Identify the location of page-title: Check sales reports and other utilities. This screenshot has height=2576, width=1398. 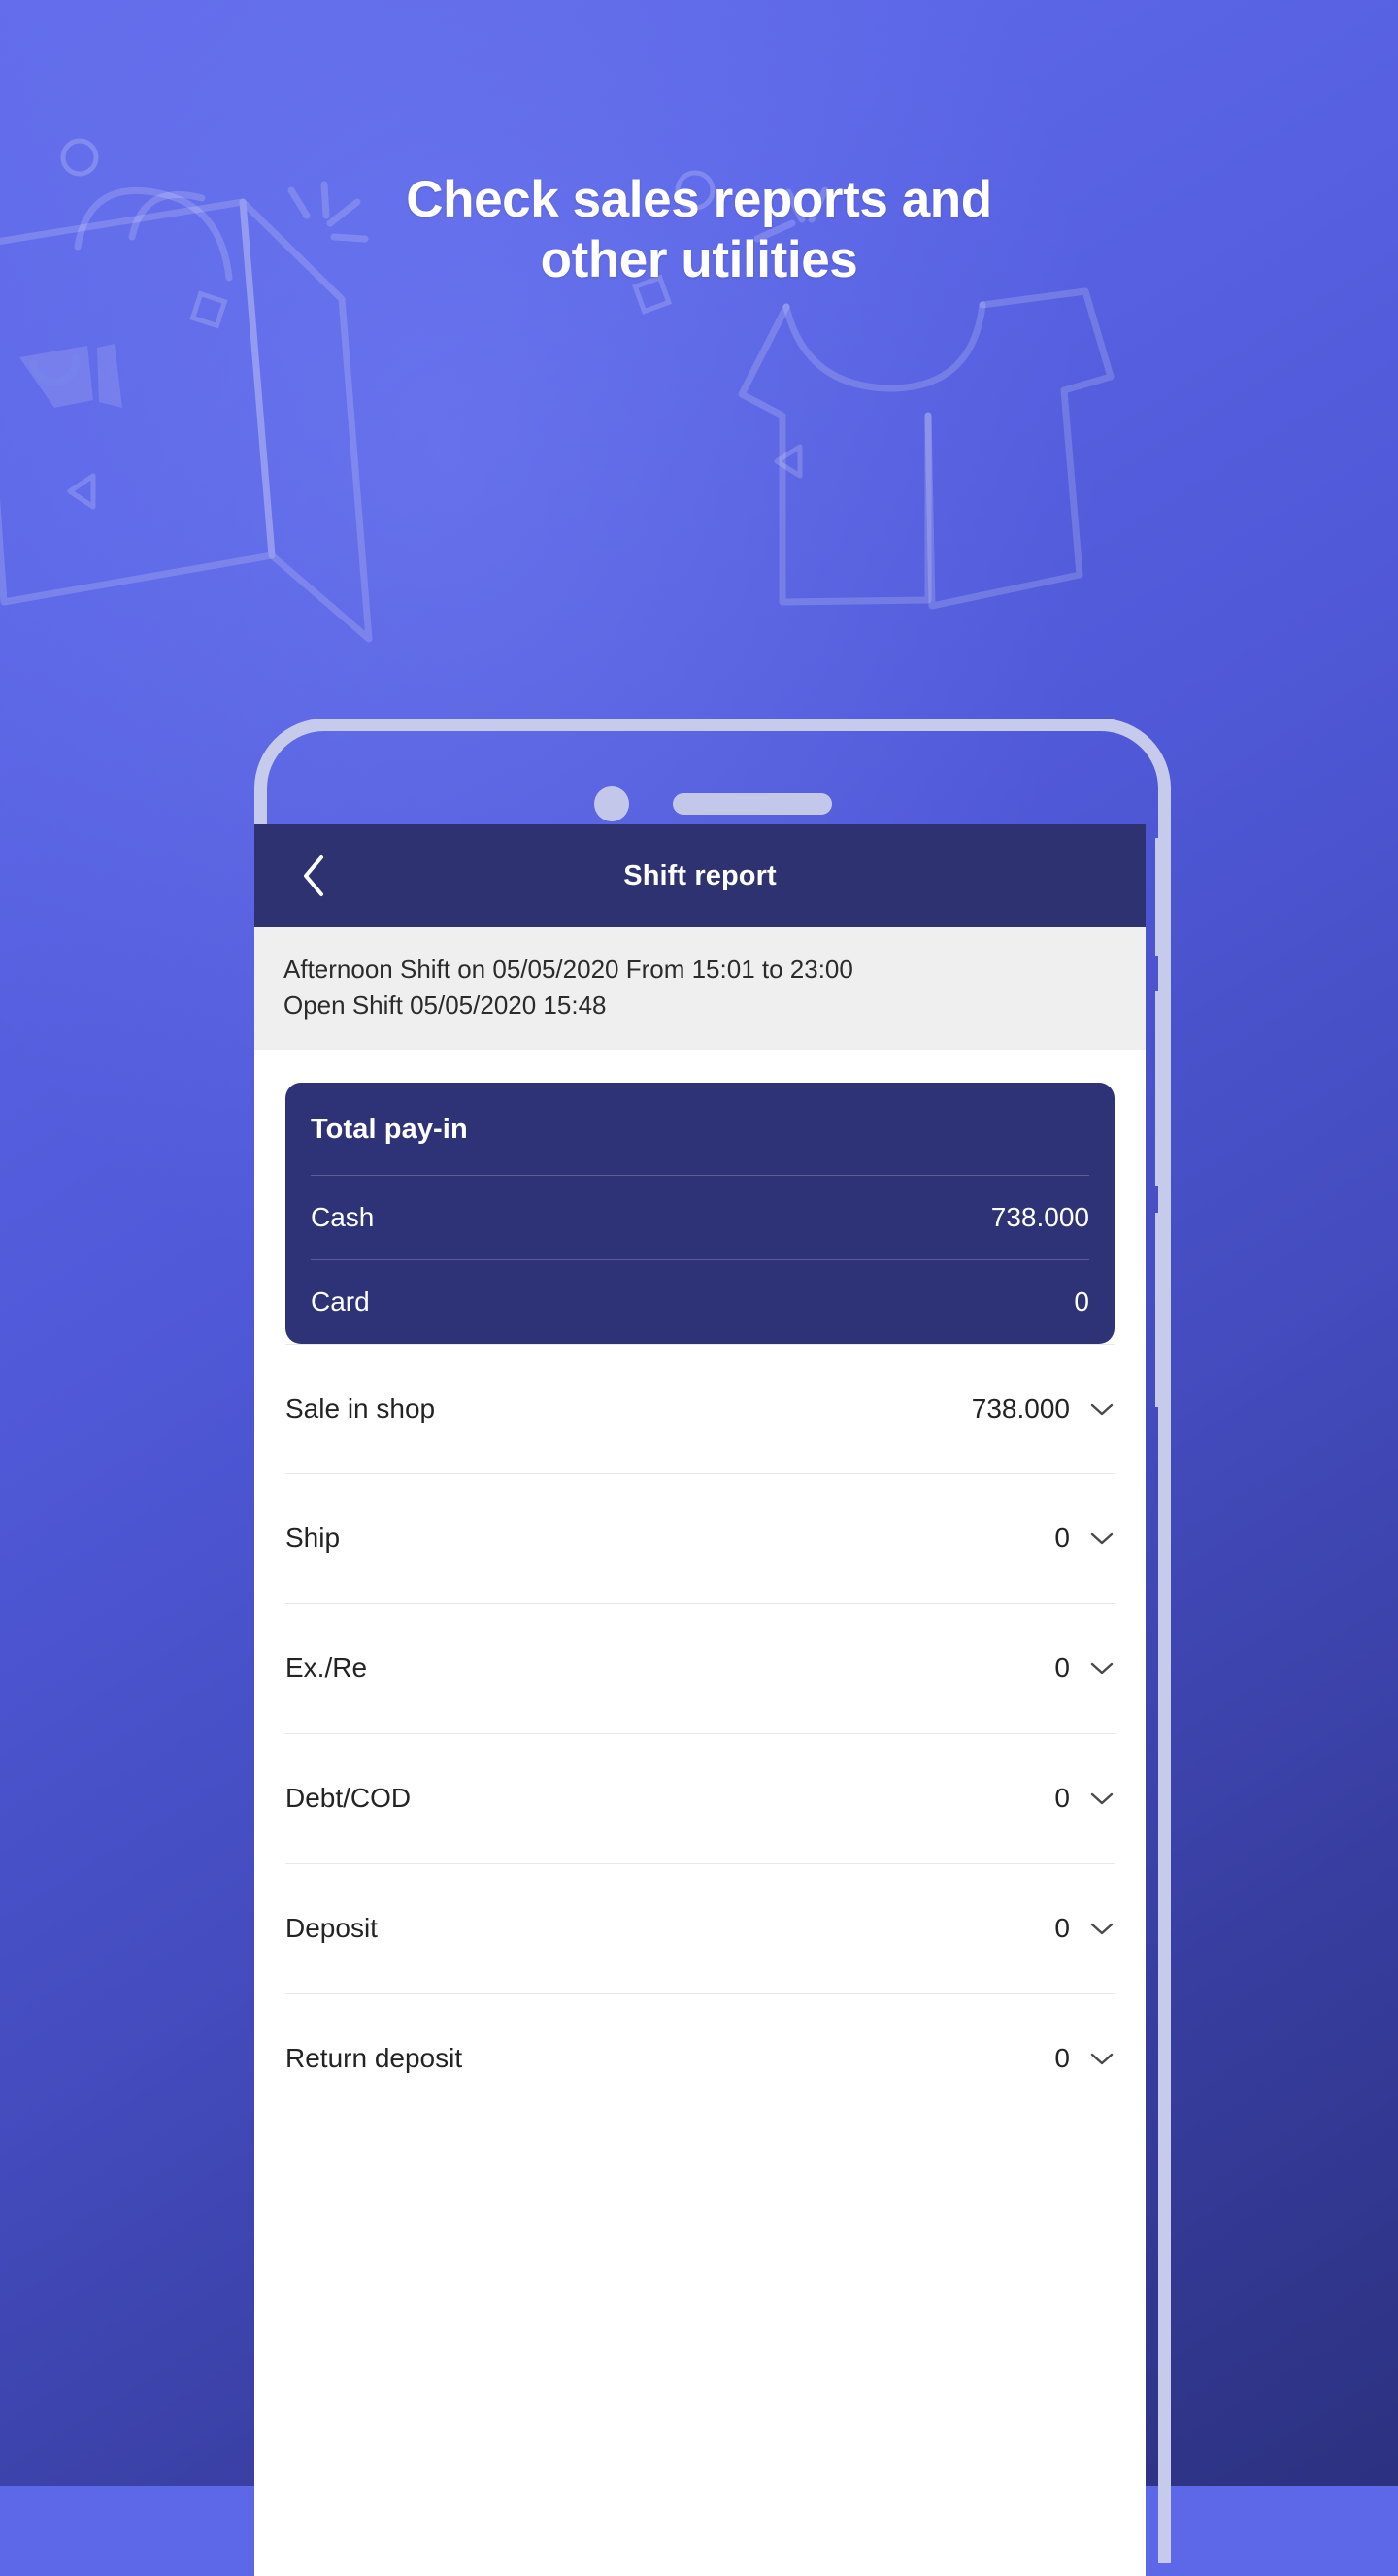
(699, 230).